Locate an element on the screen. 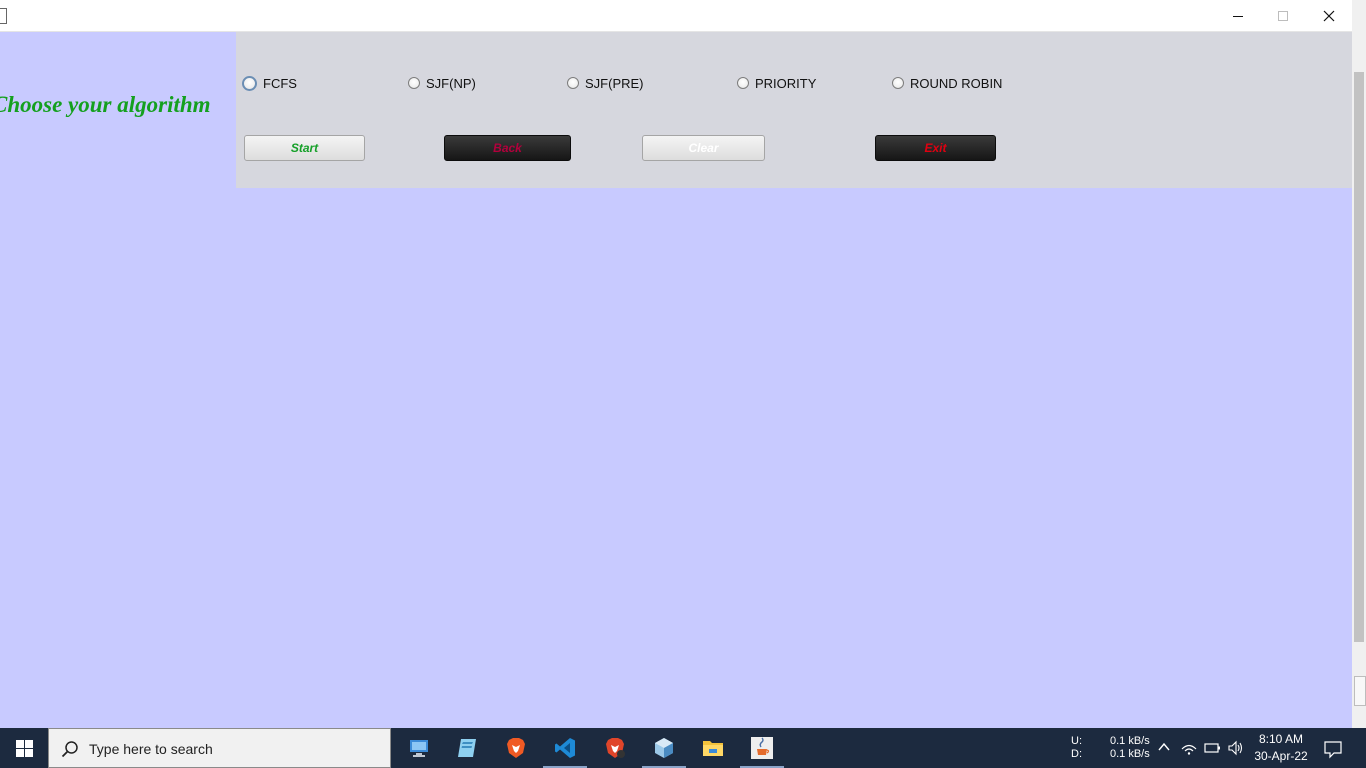  volume-icon is located at coordinates (1235, 748).